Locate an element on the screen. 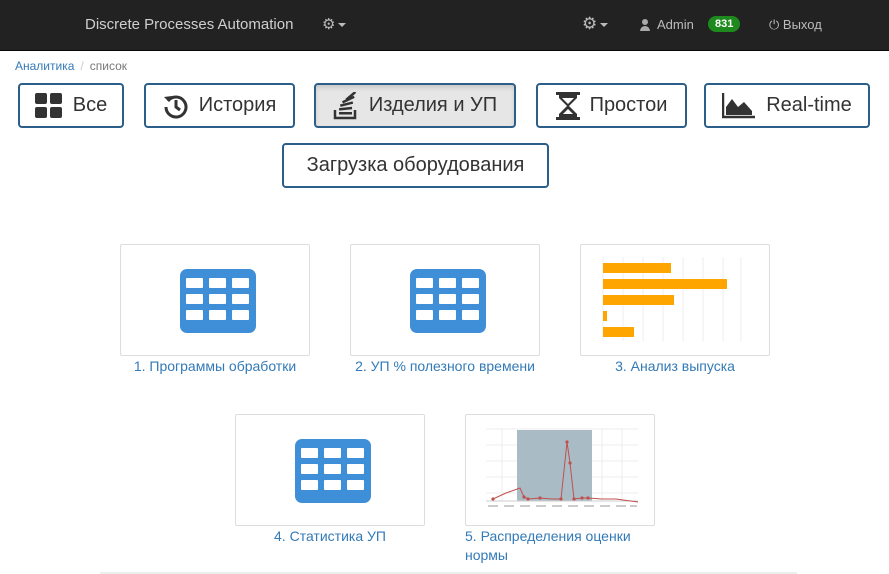  area-chart-icon is located at coordinates (739, 105).